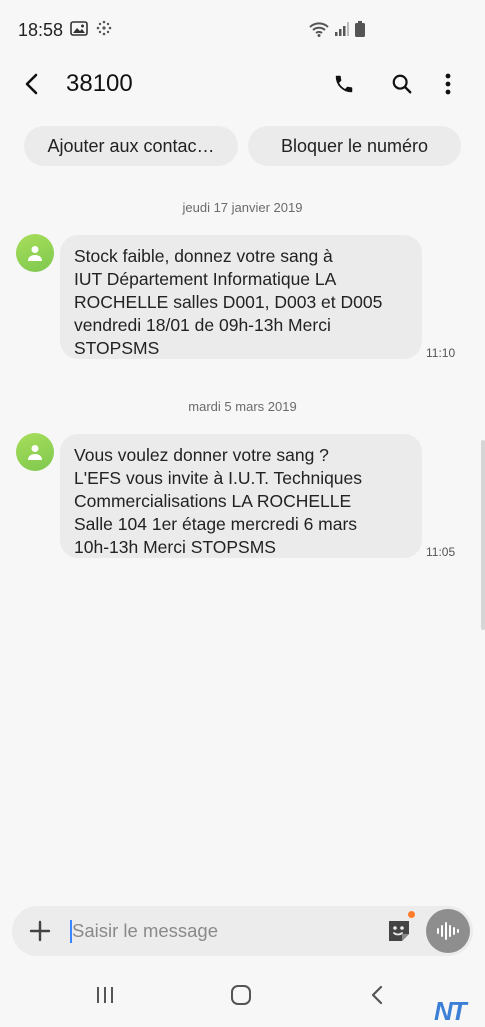 The width and height of the screenshot is (485, 1027). What do you see at coordinates (203, 256) in the screenshot?
I see `message-line: Stock faible, donnez votre sang à` at bounding box center [203, 256].